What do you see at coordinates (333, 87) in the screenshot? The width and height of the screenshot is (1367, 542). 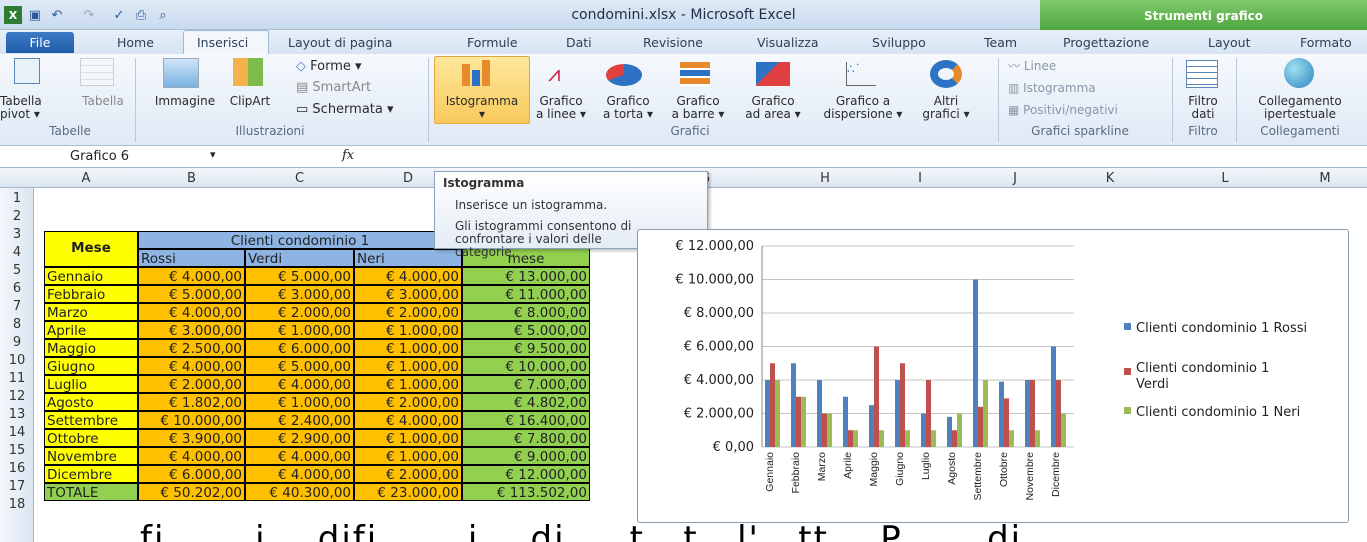 I see `smartart-button: ▤ SmartArt` at bounding box center [333, 87].